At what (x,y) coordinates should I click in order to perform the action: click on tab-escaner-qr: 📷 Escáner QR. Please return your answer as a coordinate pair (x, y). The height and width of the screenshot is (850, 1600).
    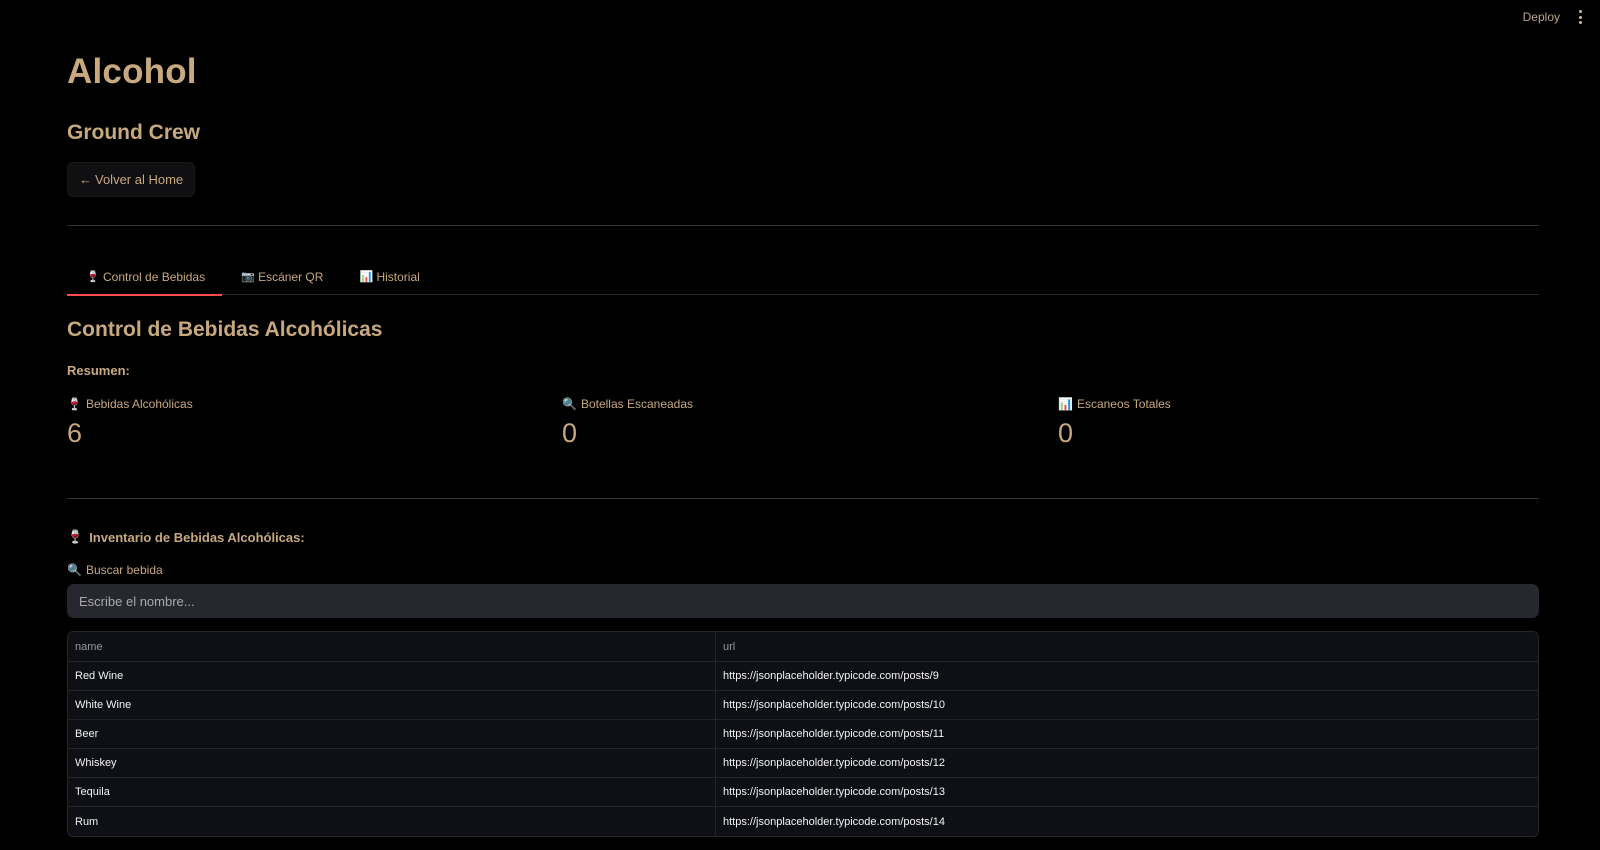
    Looking at the image, I should click on (281, 276).